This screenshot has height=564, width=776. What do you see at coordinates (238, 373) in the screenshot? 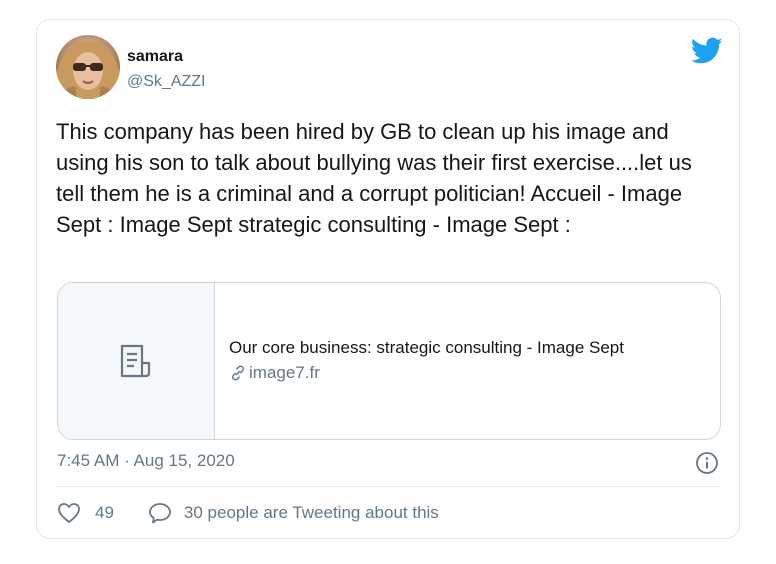
I see `link-icon` at bounding box center [238, 373].